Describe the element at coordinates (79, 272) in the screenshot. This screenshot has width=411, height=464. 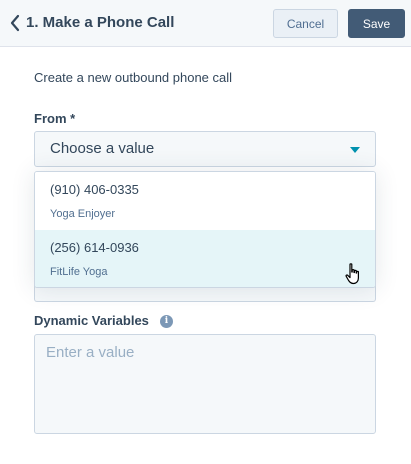
I see `option-name: FitLife Yoga` at that location.